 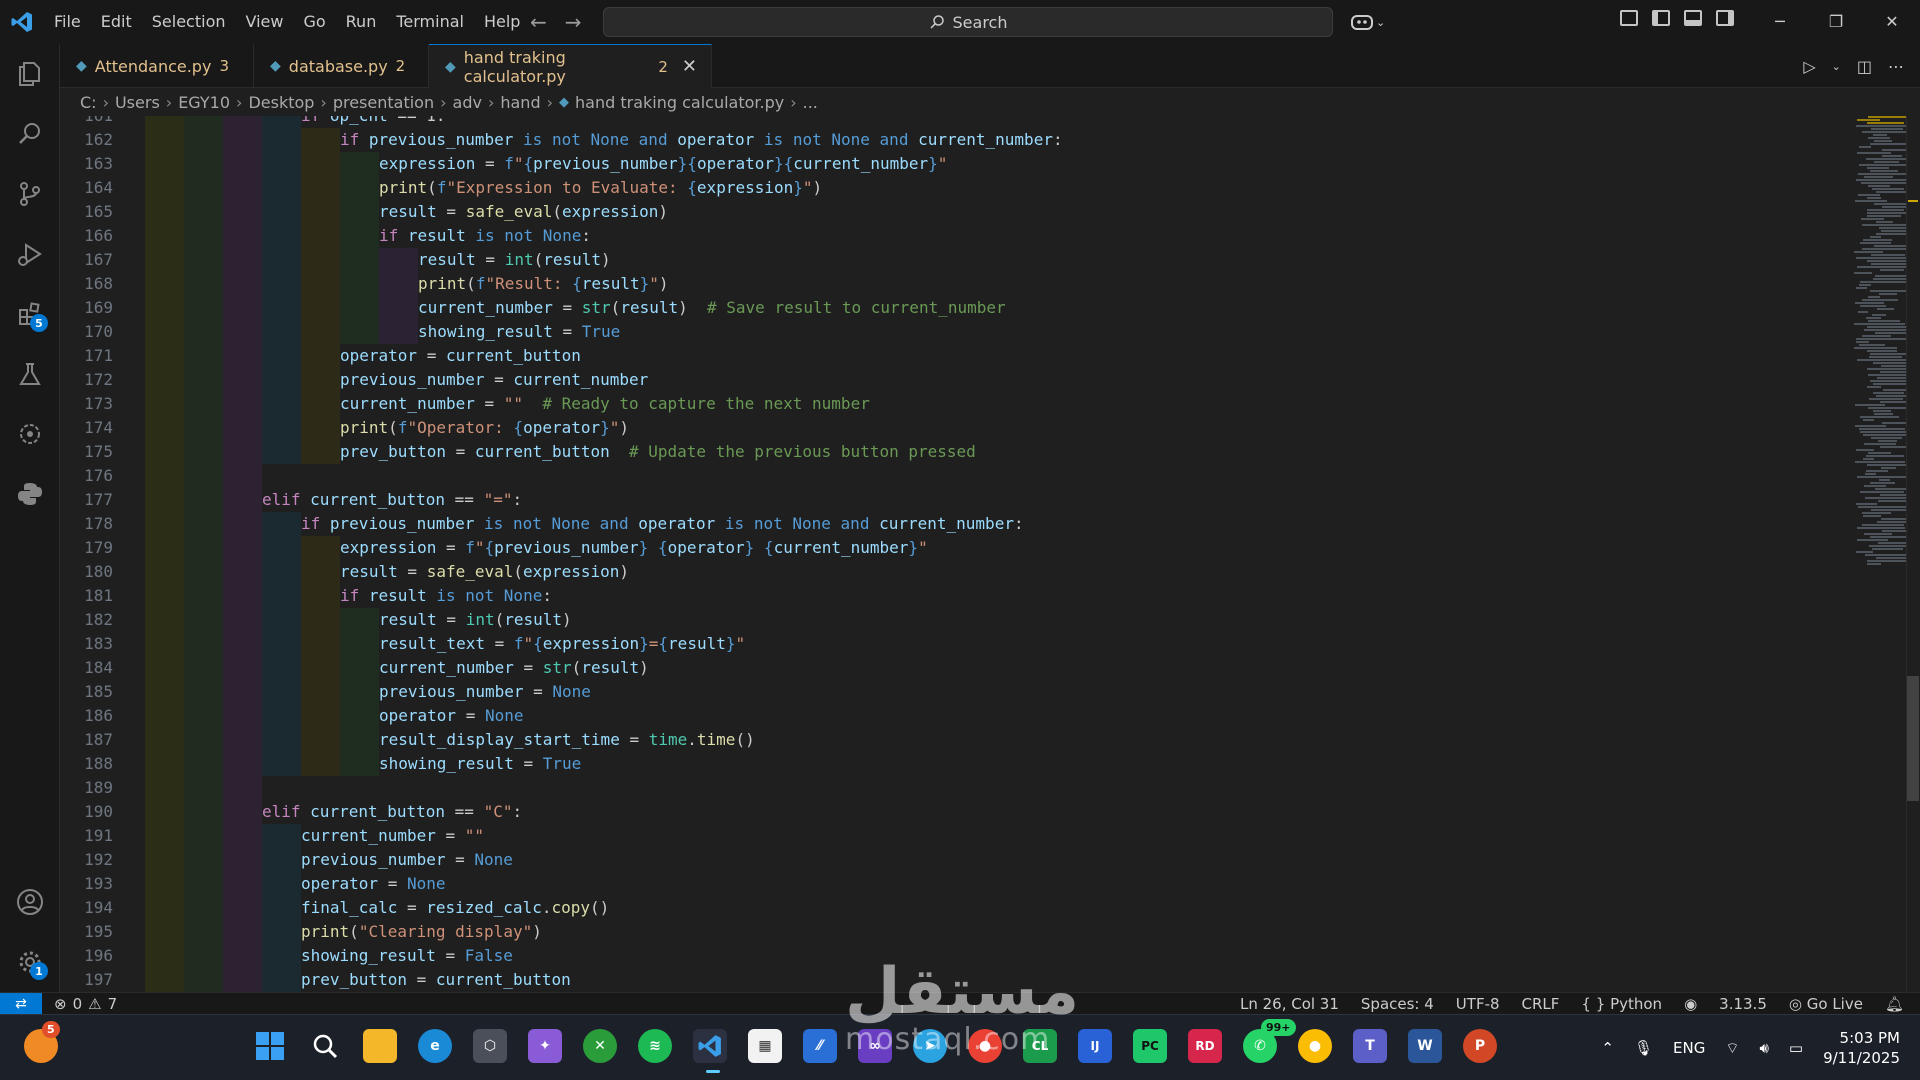 What do you see at coordinates (1826, 1004) in the screenshot?
I see `go-live: ◎ Go Live` at bounding box center [1826, 1004].